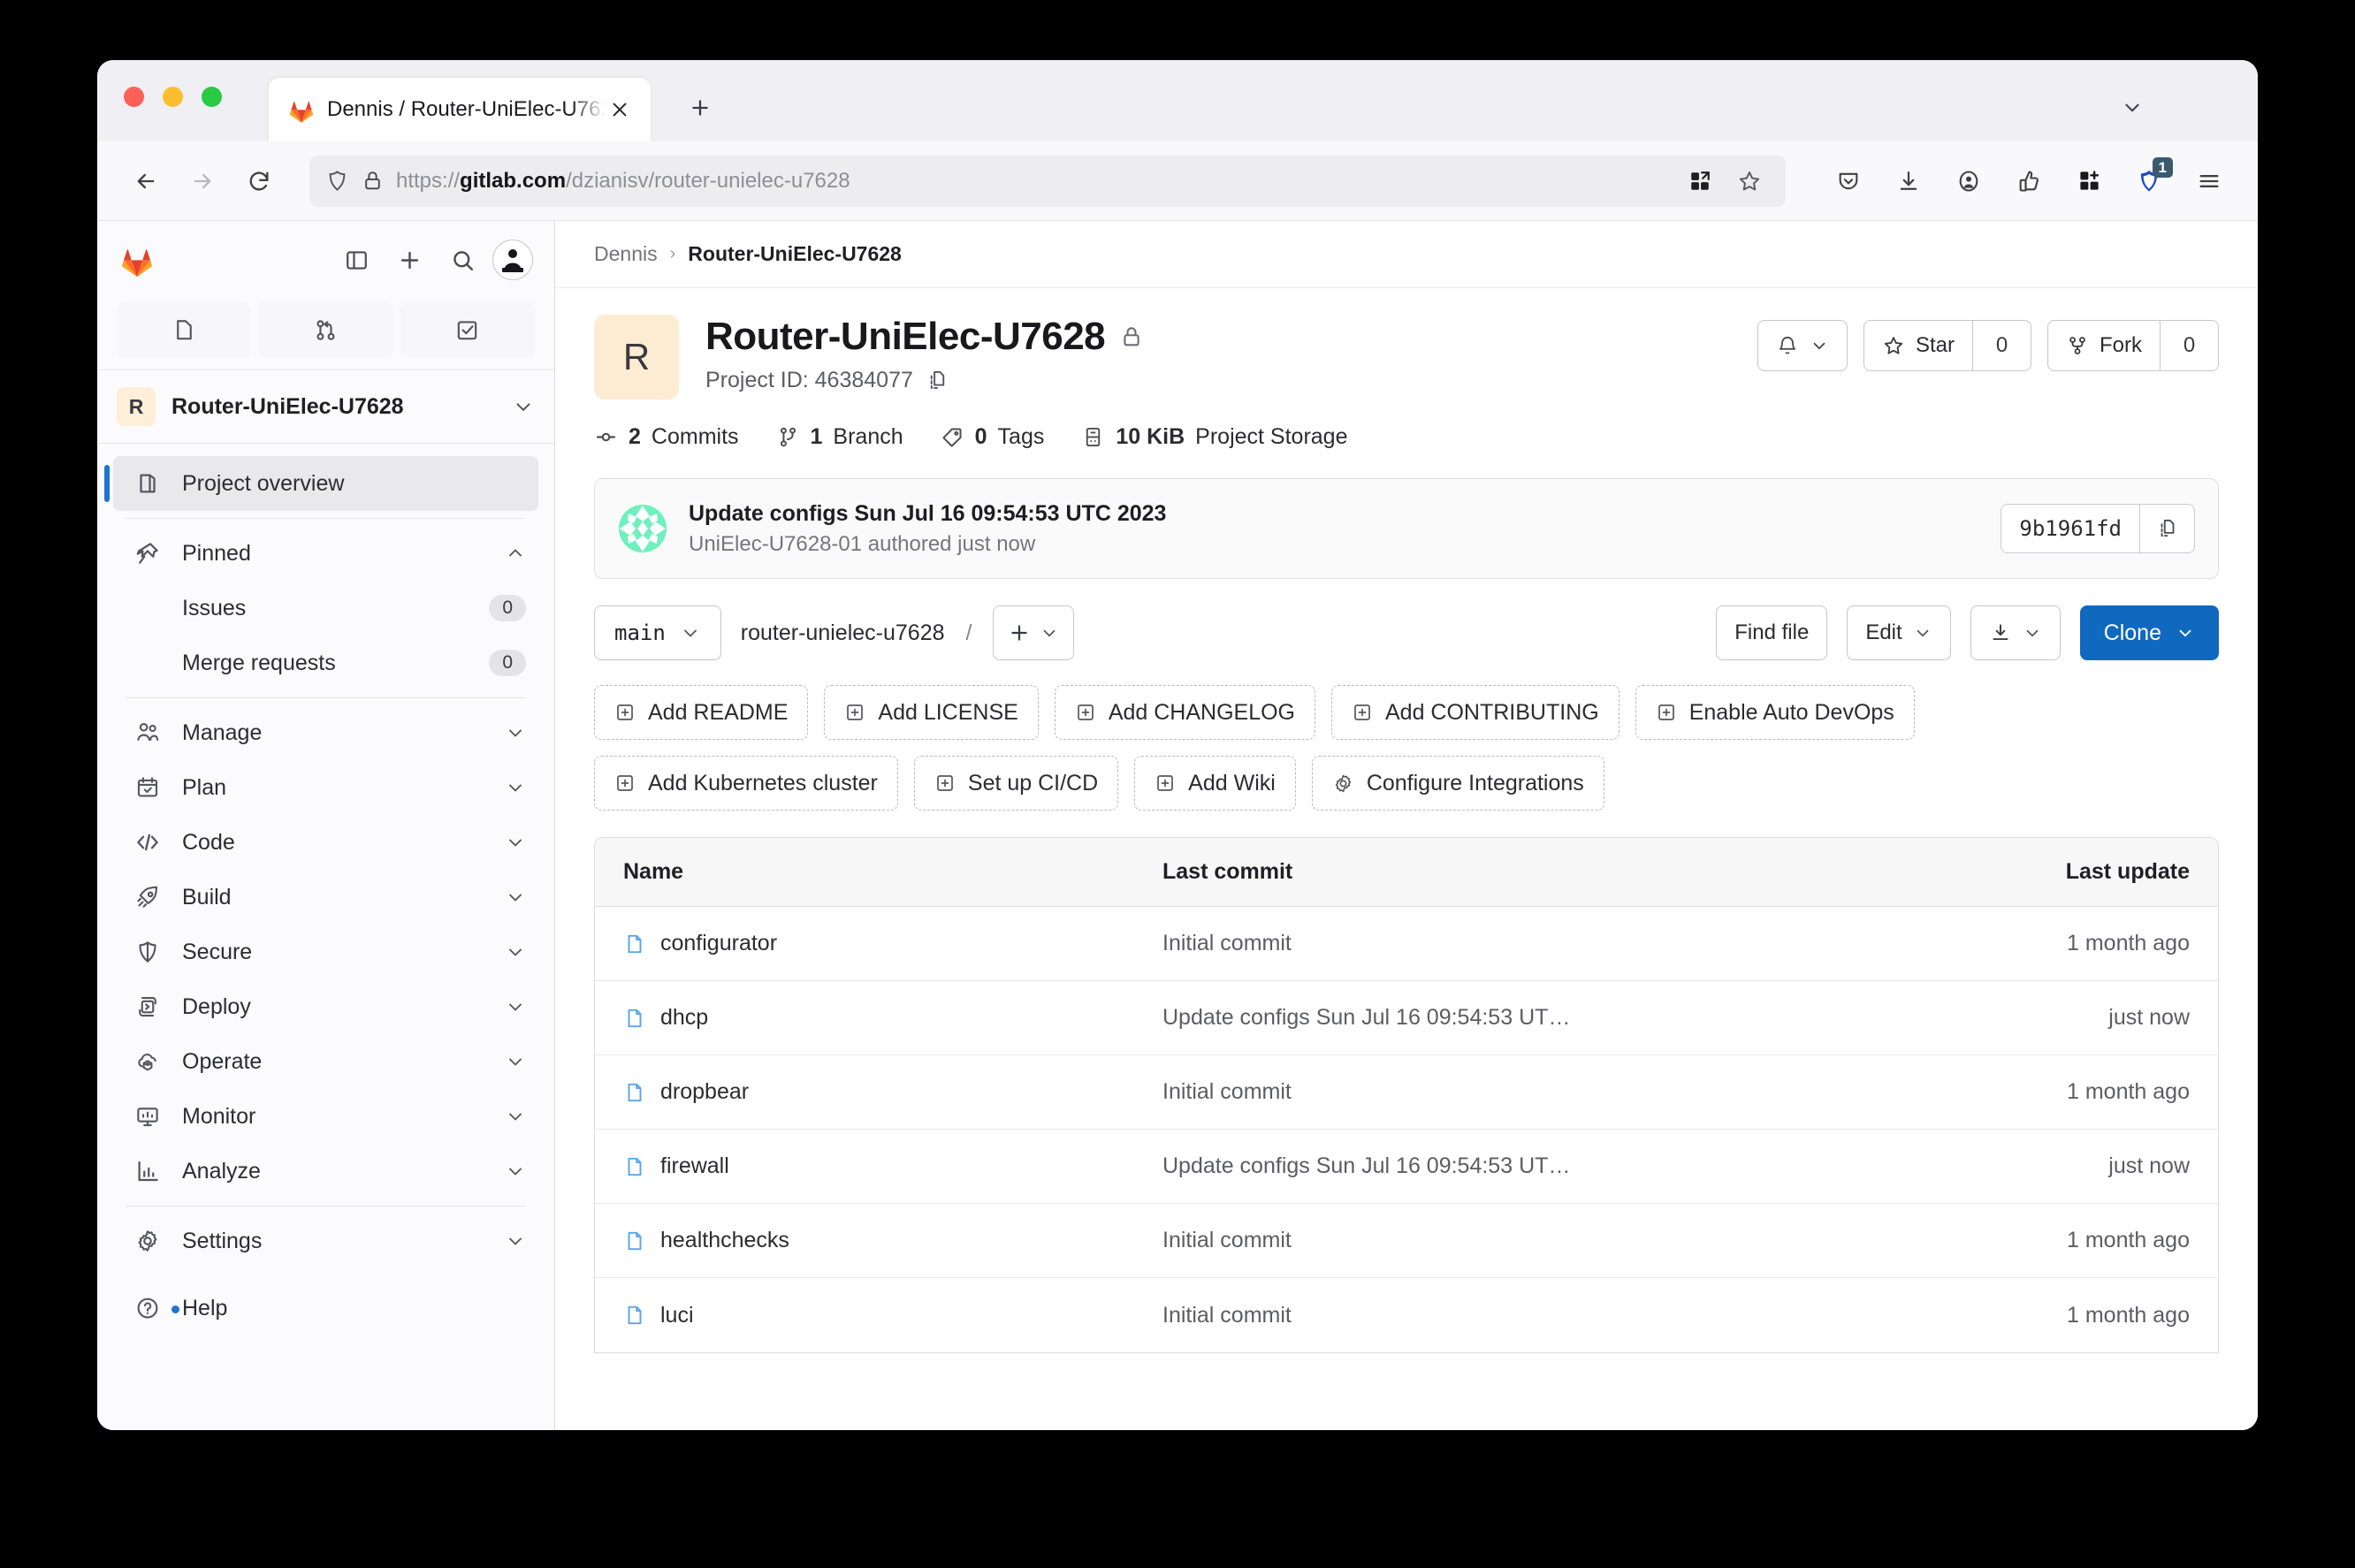 The height and width of the screenshot is (1568, 2355). Describe the element at coordinates (1899, 632) in the screenshot. I see `edit-button: Edit` at that location.